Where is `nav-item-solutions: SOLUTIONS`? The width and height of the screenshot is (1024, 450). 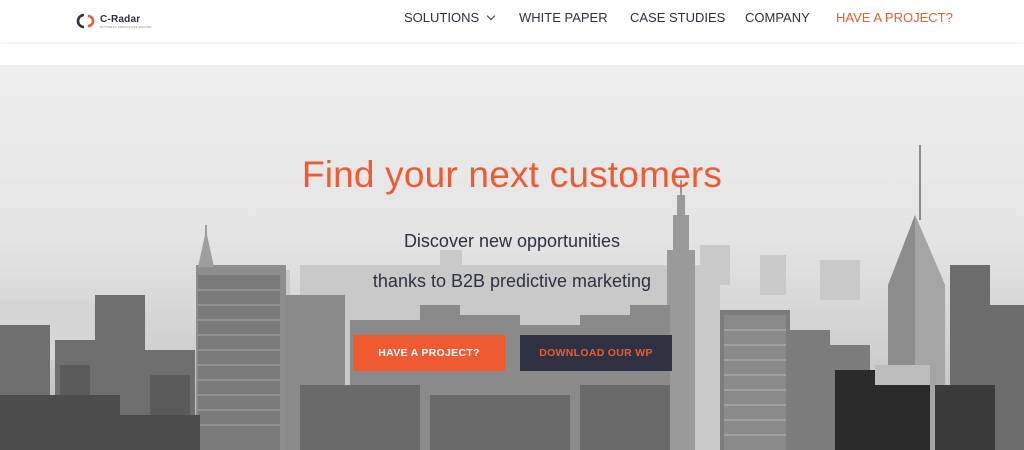 nav-item-solutions: SOLUTIONS is located at coordinates (450, 18).